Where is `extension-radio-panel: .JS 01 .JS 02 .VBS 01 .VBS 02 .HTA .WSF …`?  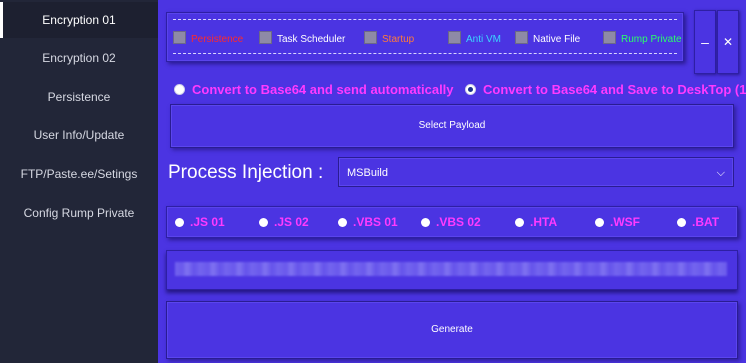
extension-radio-panel: .JS 01 .JS 02 .VBS 01 .VBS 02 .HTA .WSF … is located at coordinates (452, 222).